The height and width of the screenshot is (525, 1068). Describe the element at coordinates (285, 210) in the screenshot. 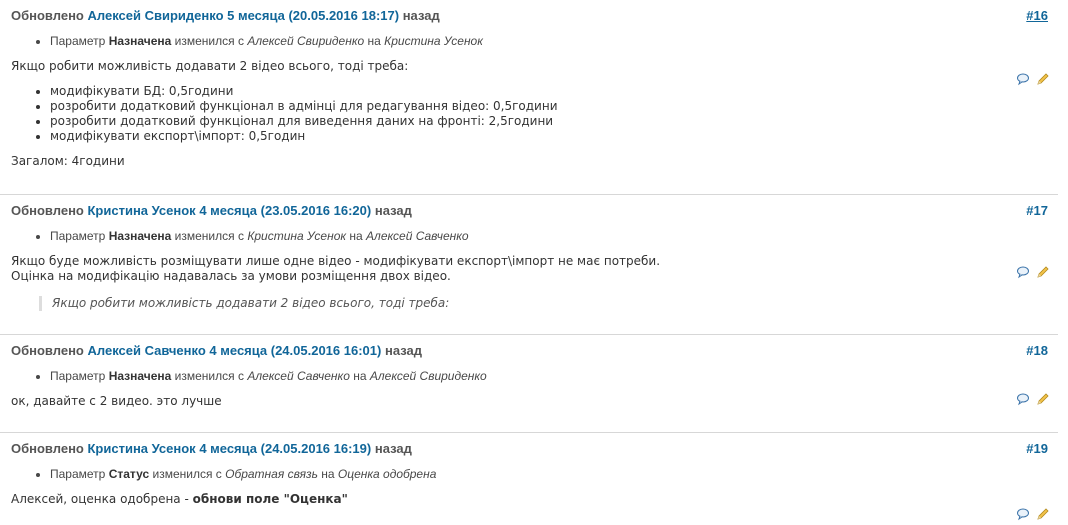

I see `age-link: 4 месяца (23.05.2016 16:20)` at that location.